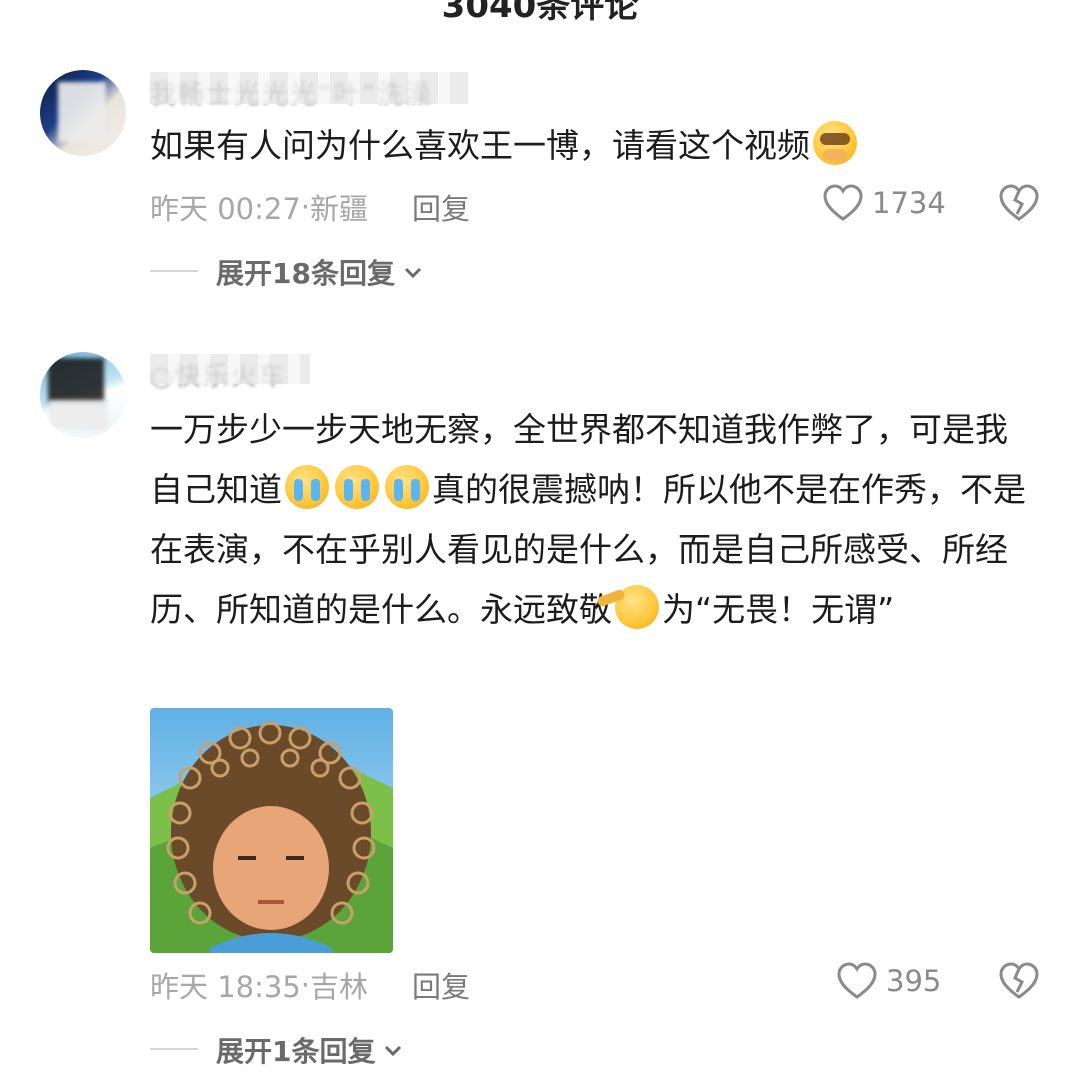  Describe the element at coordinates (480, 145) in the screenshot. I see `comment-text-body: 如果有人问为什么喜欢王一博，请看这个视频` at that location.